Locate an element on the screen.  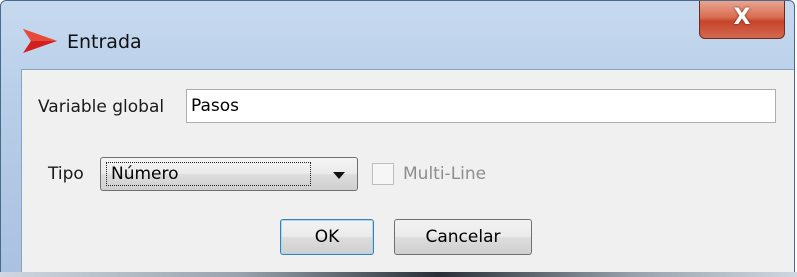
close-button: X is located at coordinates (742, 20).